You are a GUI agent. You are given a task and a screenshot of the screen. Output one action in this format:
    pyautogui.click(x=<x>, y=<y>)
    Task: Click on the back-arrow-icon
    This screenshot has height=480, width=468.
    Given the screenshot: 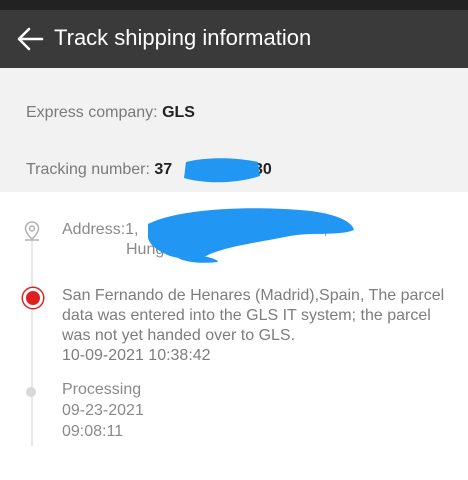 What is the action you would take?
    pyautogui.click(x=30, y=39)
    